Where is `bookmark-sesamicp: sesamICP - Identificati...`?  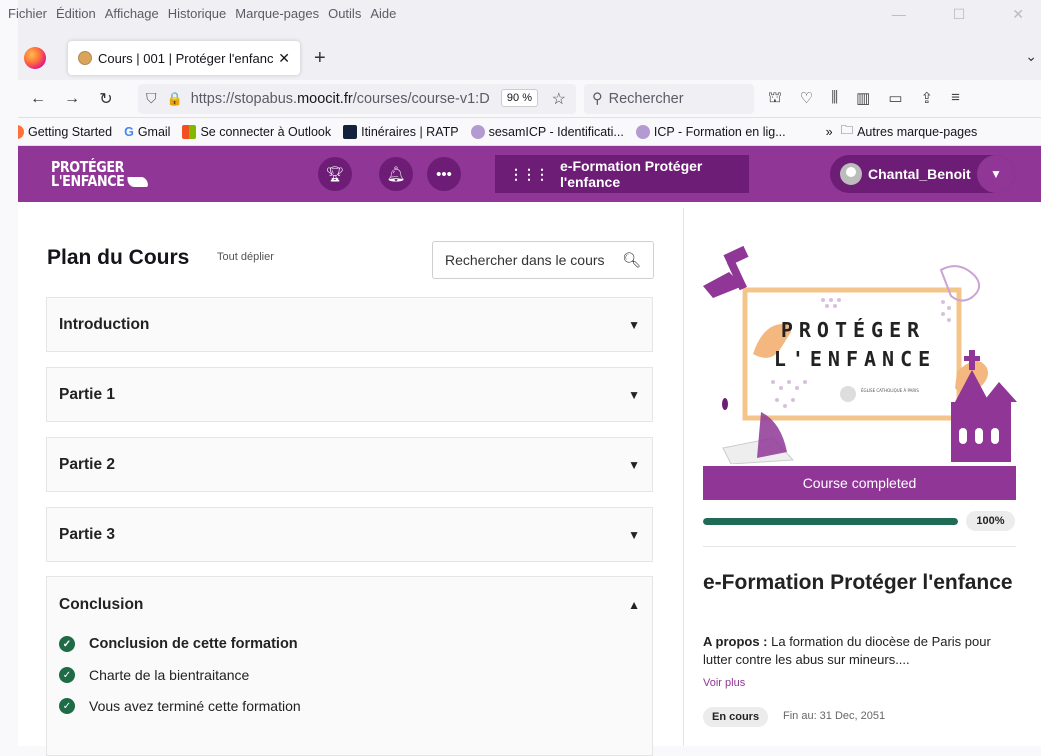
bookmark-sesamicp: sesamICP - Identificati... is located at coordinates (547, 131).